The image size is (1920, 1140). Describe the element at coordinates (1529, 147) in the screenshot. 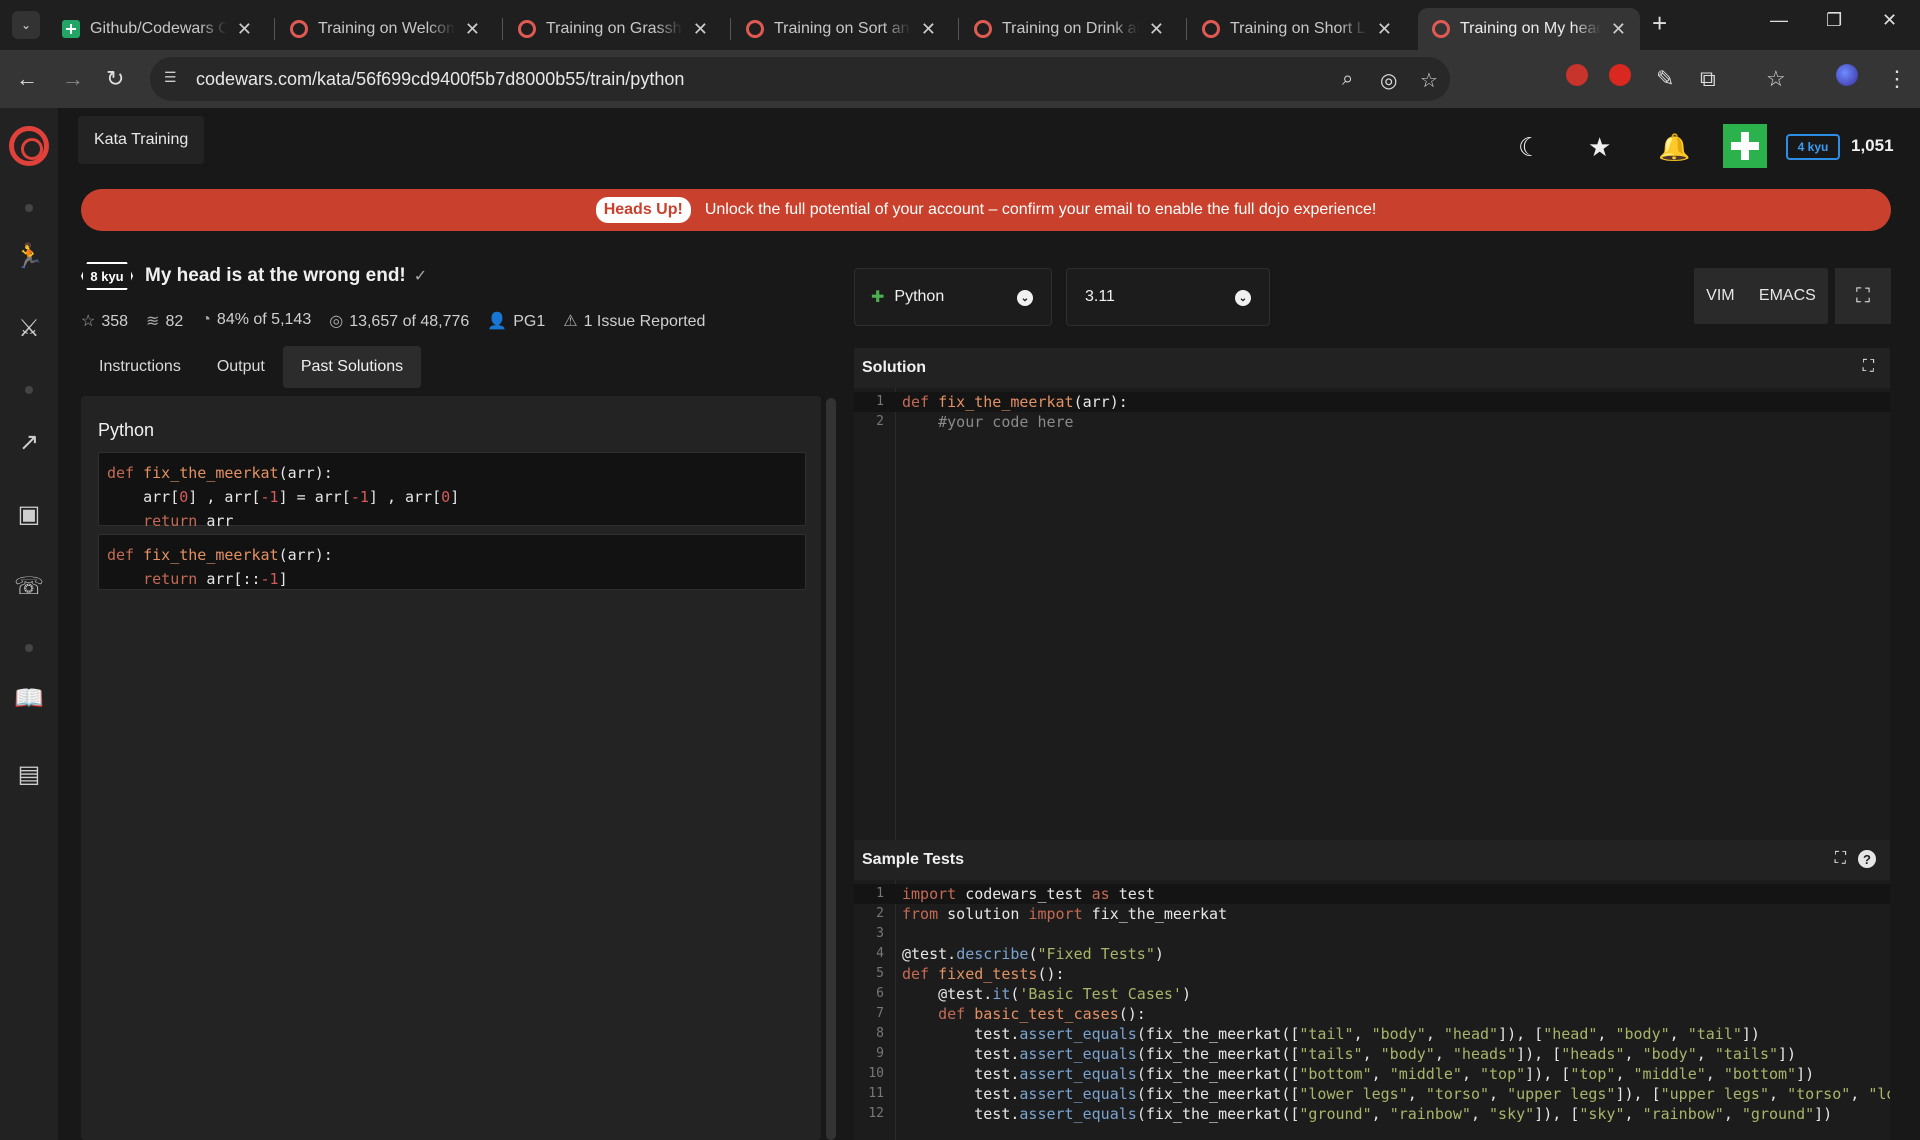

I see `dark-mode-moon-icon: ☾` at that location.